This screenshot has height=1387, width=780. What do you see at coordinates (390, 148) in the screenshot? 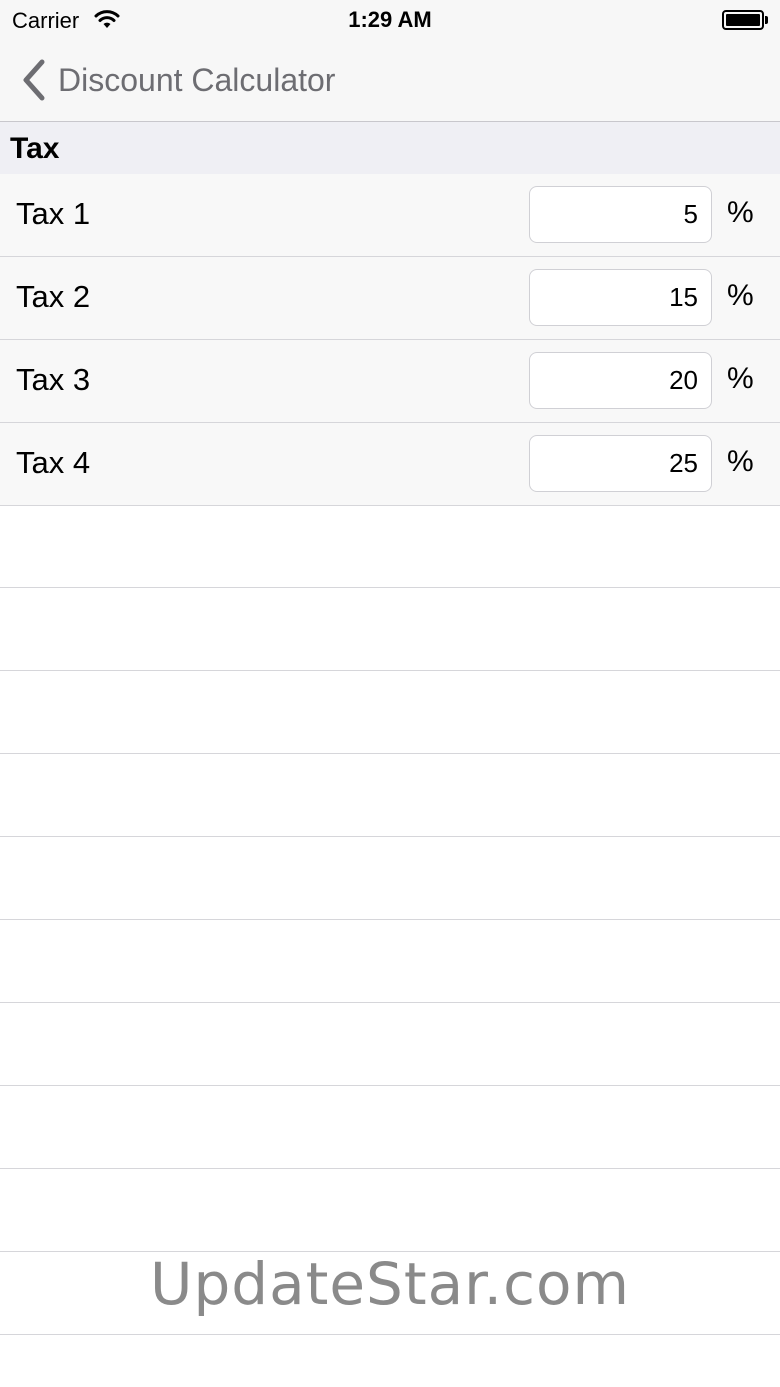
I see `section-header: Tax` at bounding box center [390, 148].